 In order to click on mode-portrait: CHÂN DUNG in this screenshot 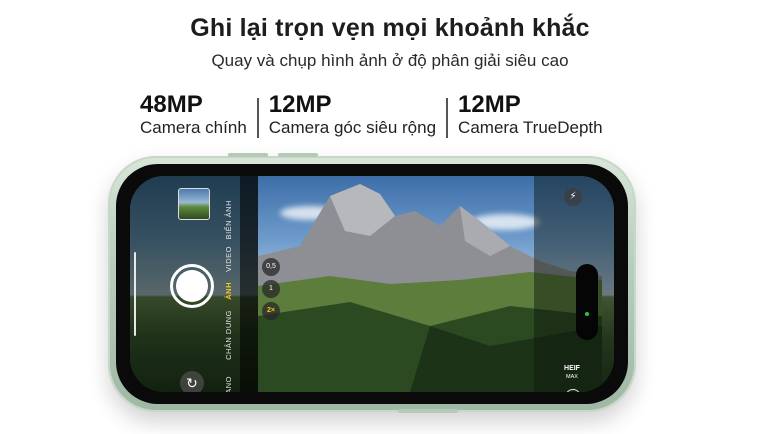, I will do `click(228, 335)`.